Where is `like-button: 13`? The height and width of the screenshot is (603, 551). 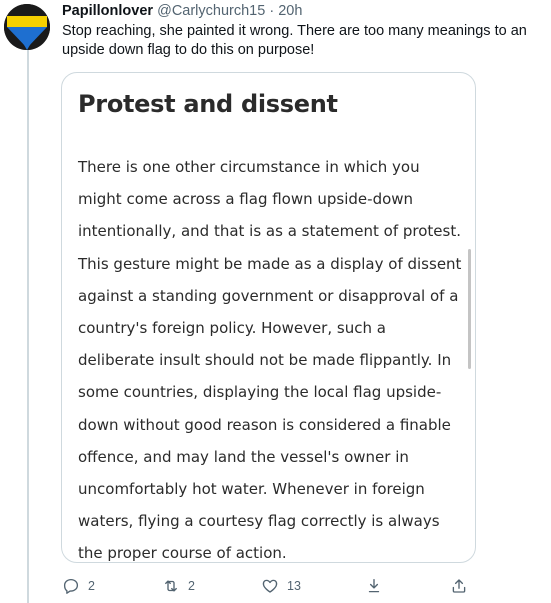 like-button: 13 is located at coordinates (281, 586).